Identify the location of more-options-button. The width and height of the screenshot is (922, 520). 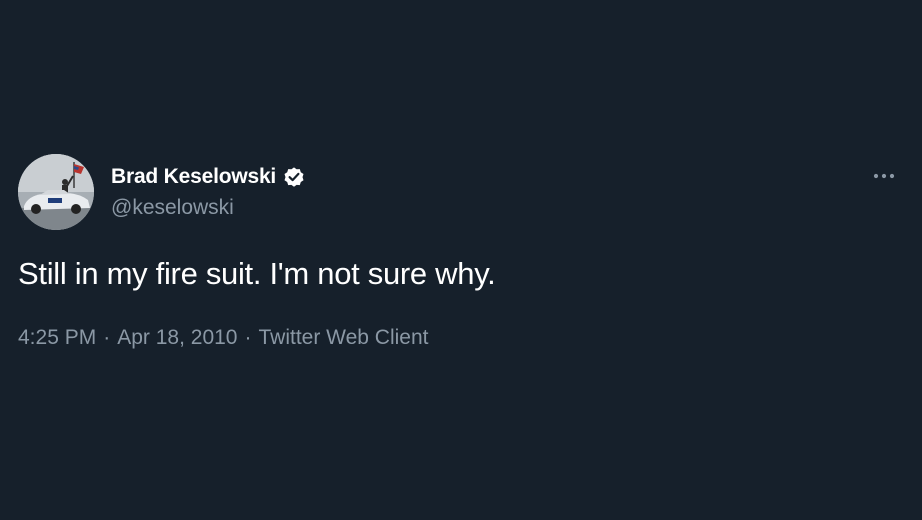
(884, 176).